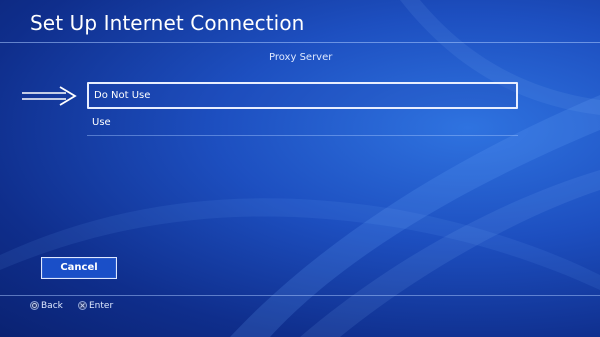  I want to click on proxy-option-list: Do Not Use Use, so click(302, 109).